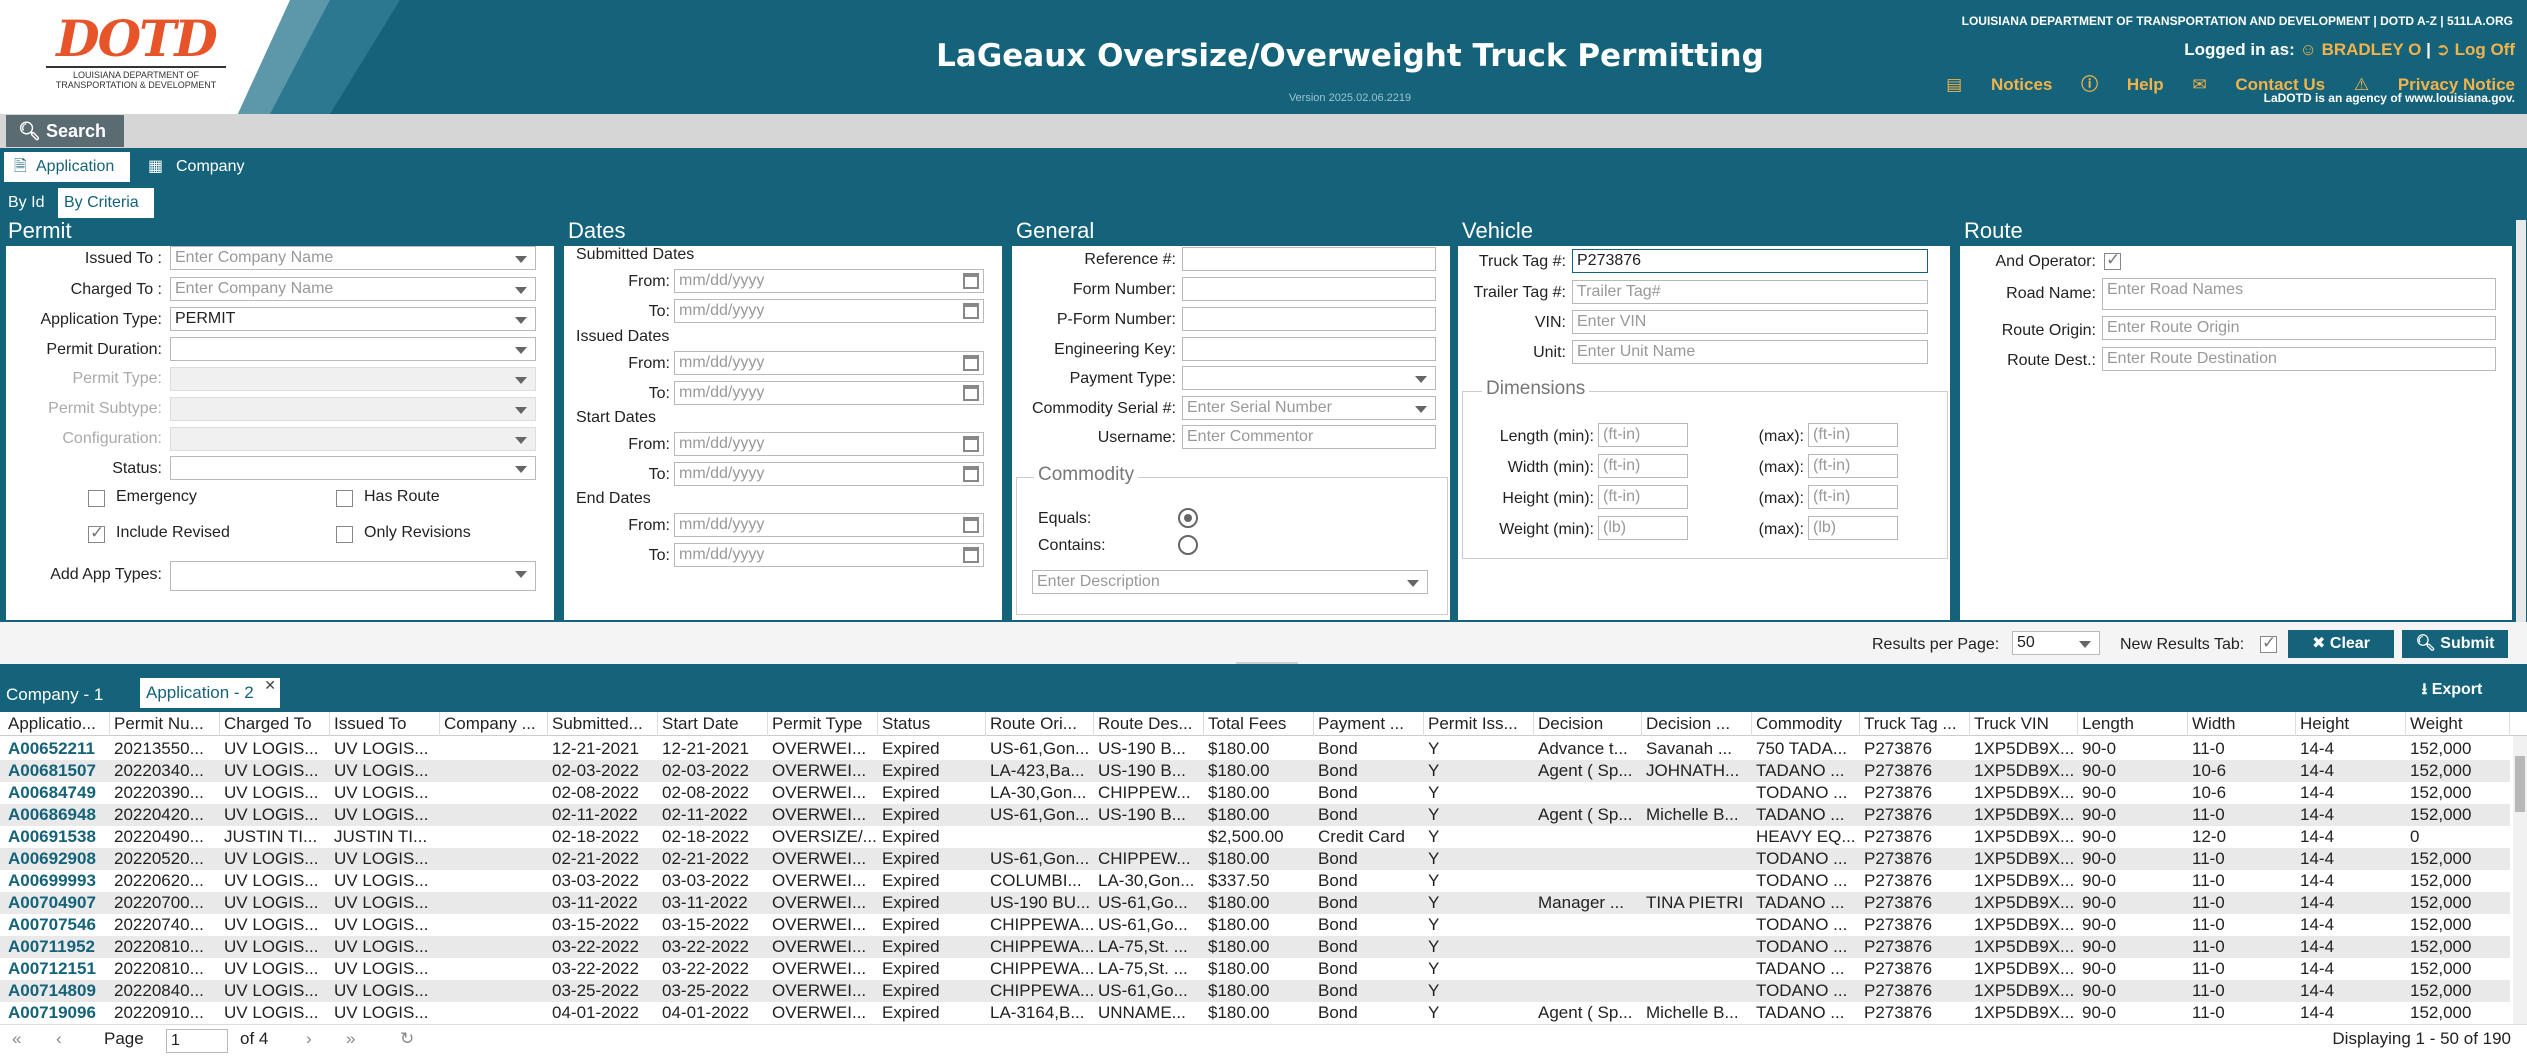 The image size is (2527, 1058). What do you see at coordinates (57, 859) in the screenshot?
I see `application-link: A00692908` at bounding box center [57, 859].